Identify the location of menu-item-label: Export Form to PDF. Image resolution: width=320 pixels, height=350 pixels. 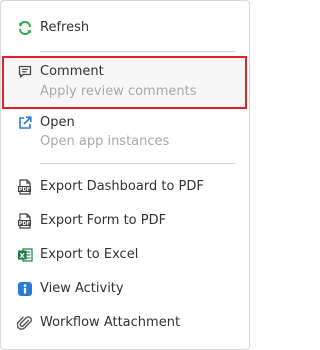
(103, 220).